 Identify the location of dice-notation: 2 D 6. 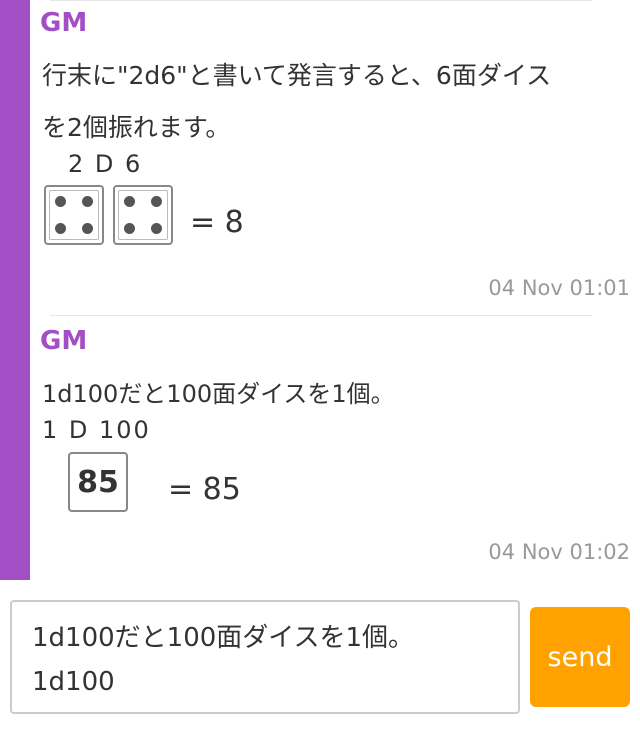
(105, 164).